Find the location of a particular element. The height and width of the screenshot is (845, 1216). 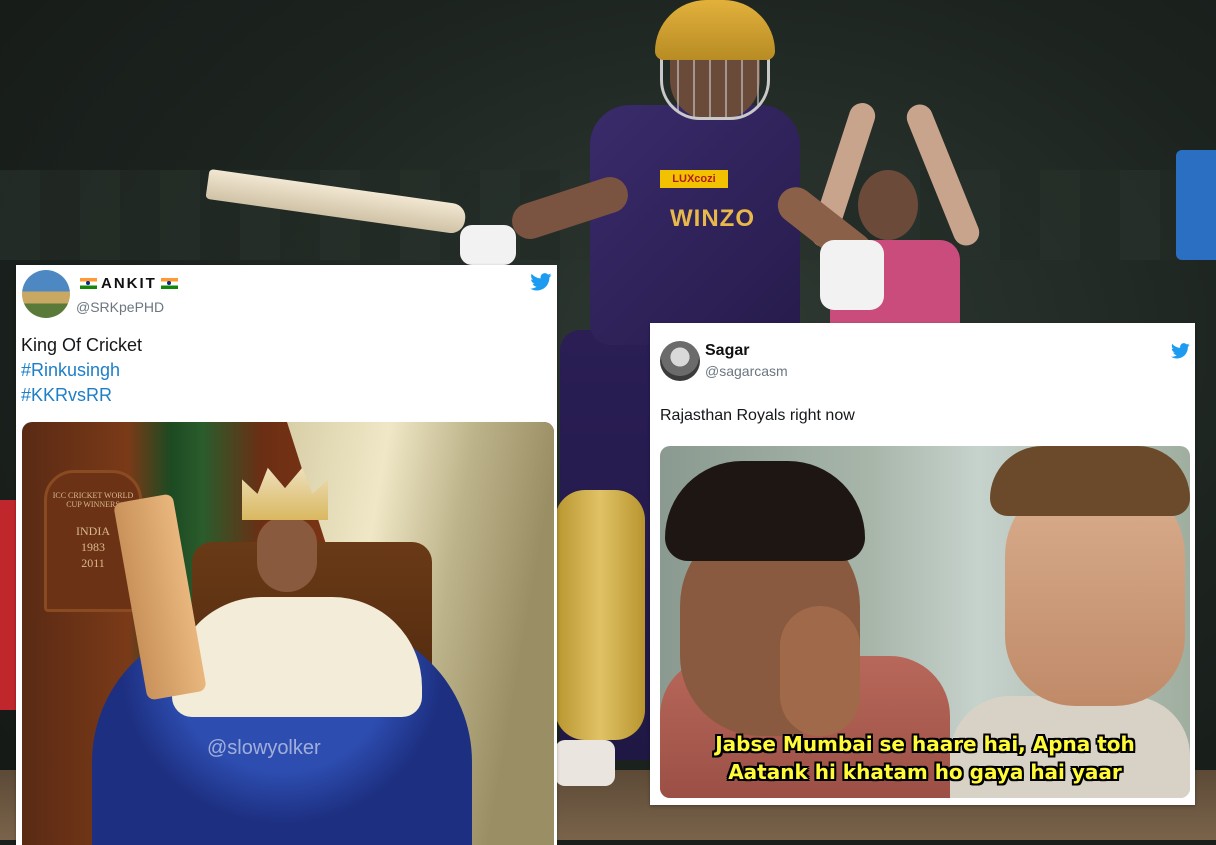

stadium-light is located at coordinates (1196, 205).